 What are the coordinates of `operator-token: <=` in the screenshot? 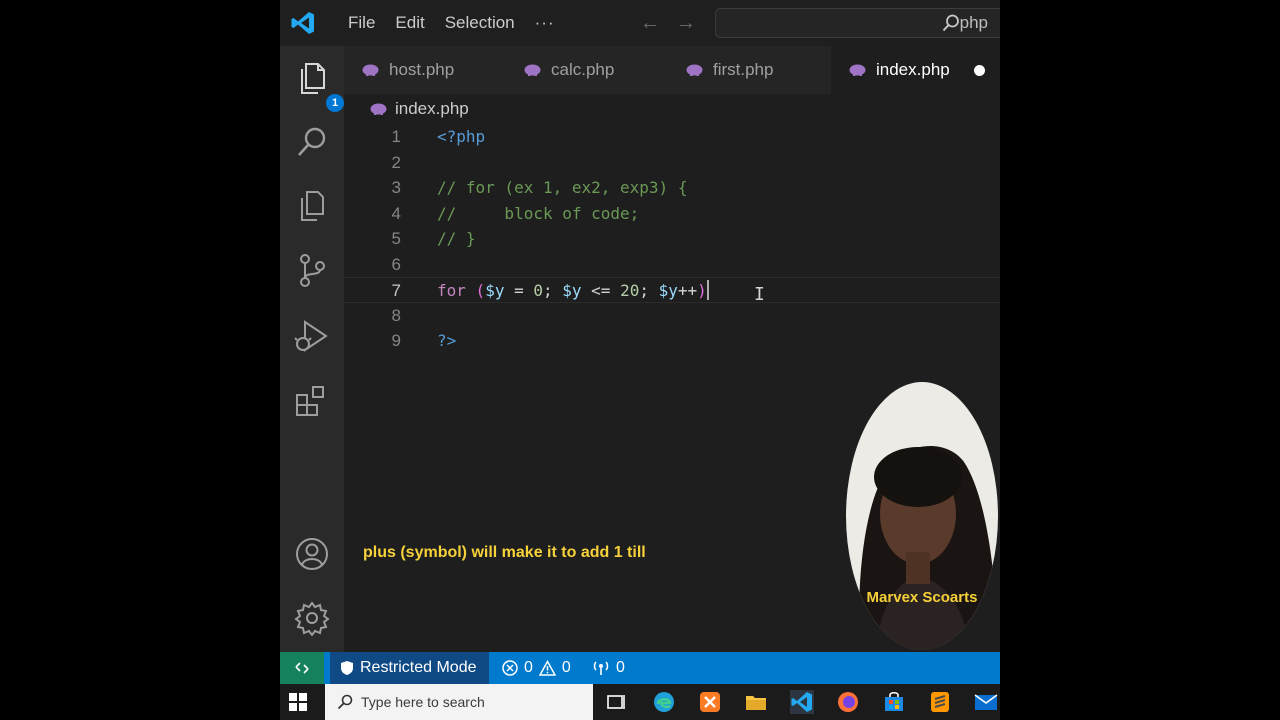 It's located at (601, 290).